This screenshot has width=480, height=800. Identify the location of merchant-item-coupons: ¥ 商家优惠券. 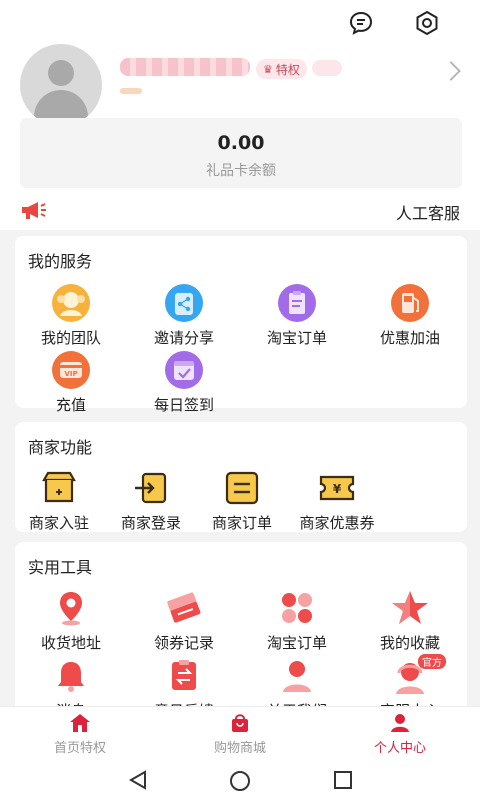
(337, 500).